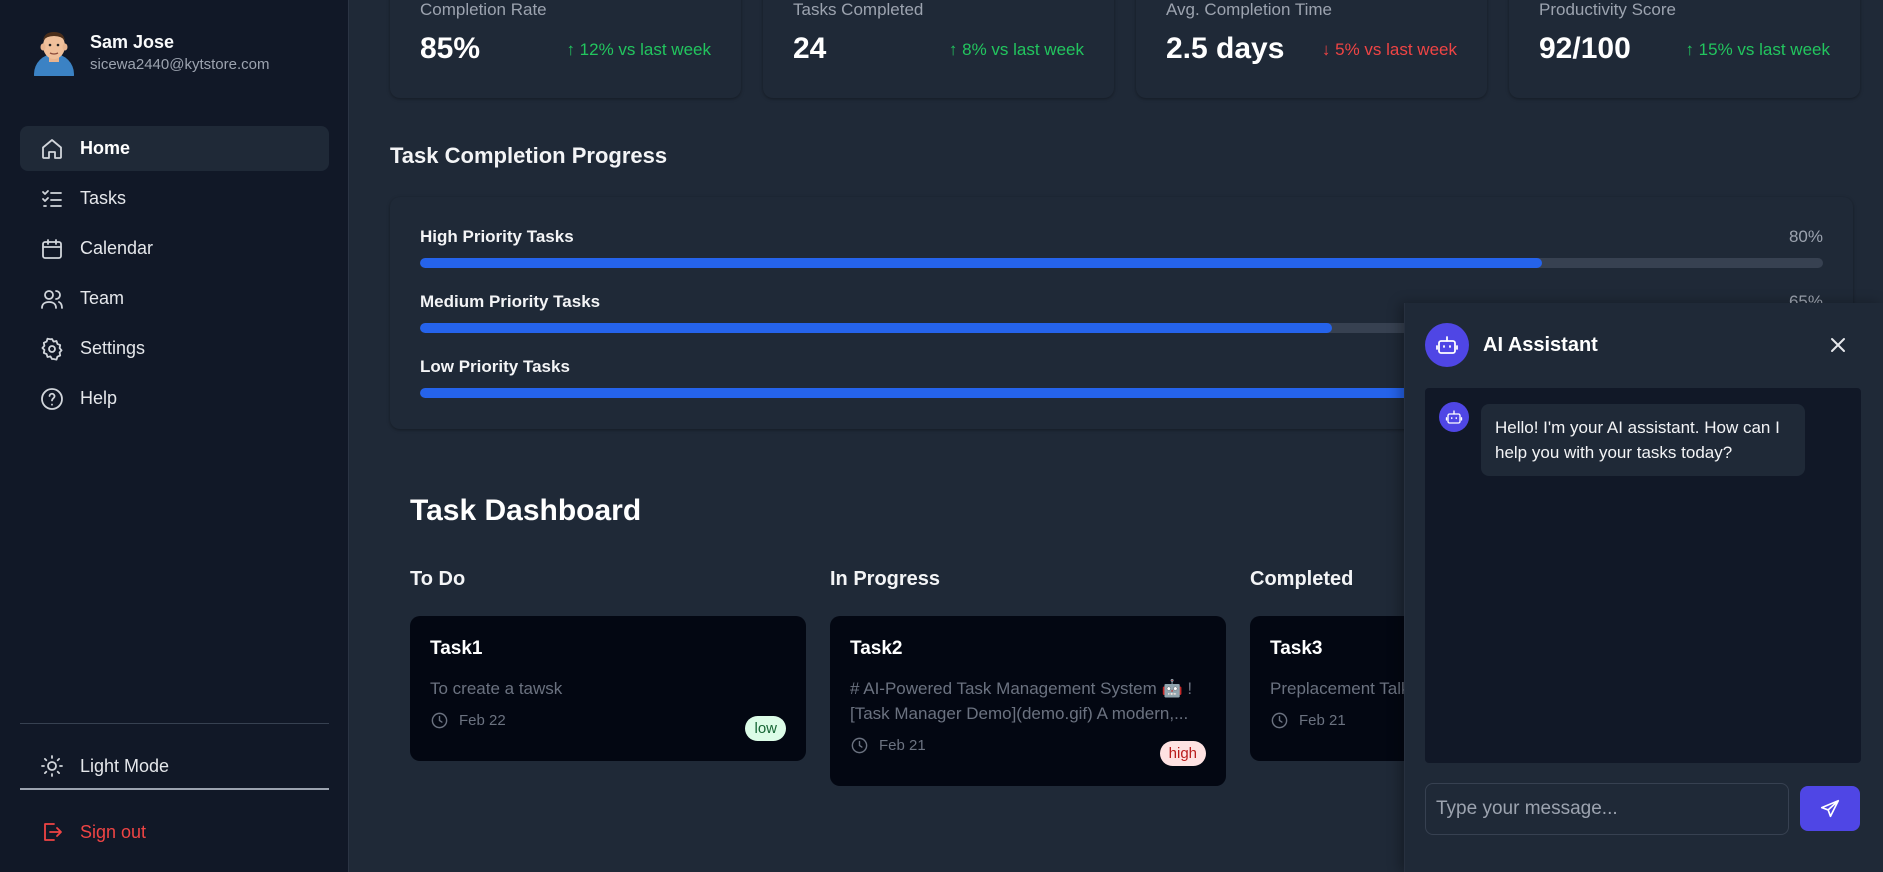 The image size is (1883, 872). What do you see at coordinates (52, 248) in the screenshot?
I see `calendar-icon` at bounding box center [52, 248].